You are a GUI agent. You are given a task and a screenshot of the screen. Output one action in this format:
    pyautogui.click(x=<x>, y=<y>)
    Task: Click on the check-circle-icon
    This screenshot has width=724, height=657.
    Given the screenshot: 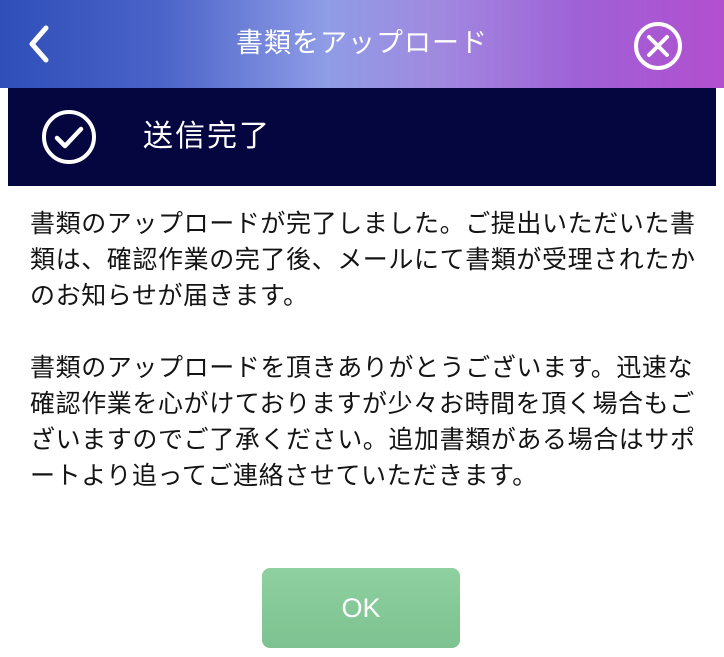 What is the action you would take?
    pyautogui.click(x=69, y=137)
    